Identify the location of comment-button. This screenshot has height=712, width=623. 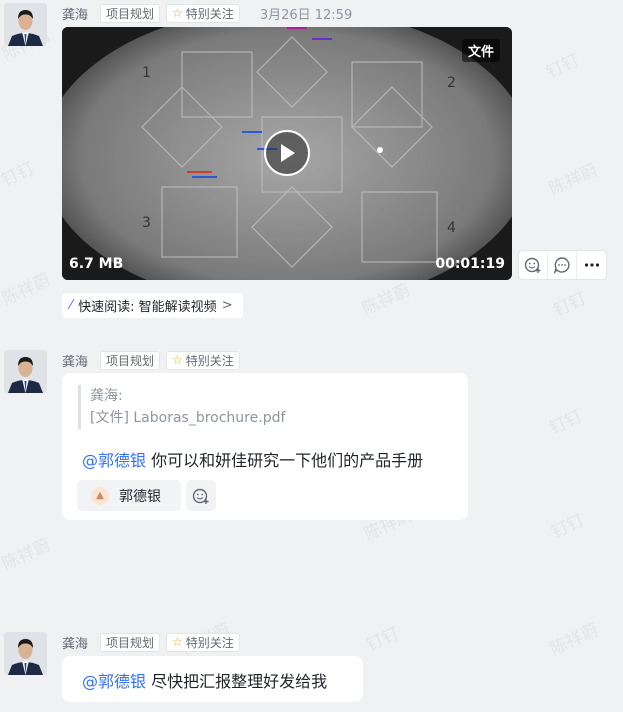
(562, 265).